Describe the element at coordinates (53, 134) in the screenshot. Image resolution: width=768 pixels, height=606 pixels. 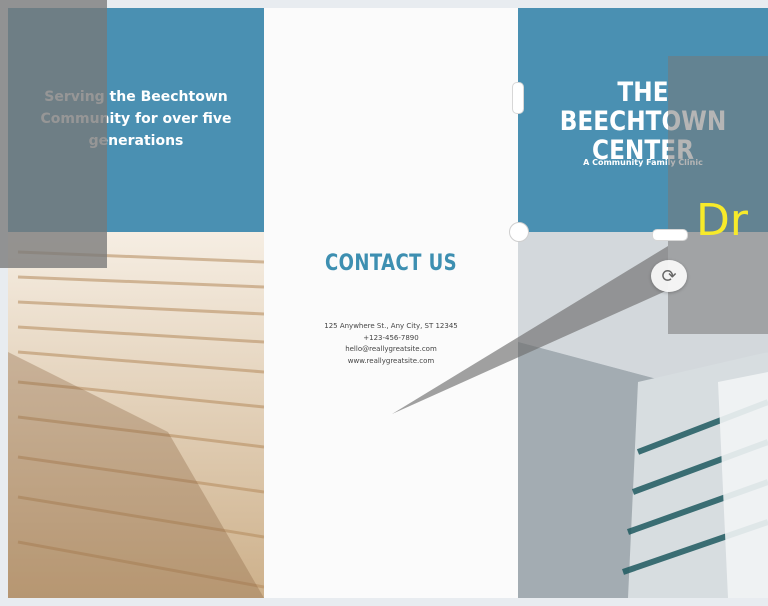
I see `selection-overlay-left` at that location.